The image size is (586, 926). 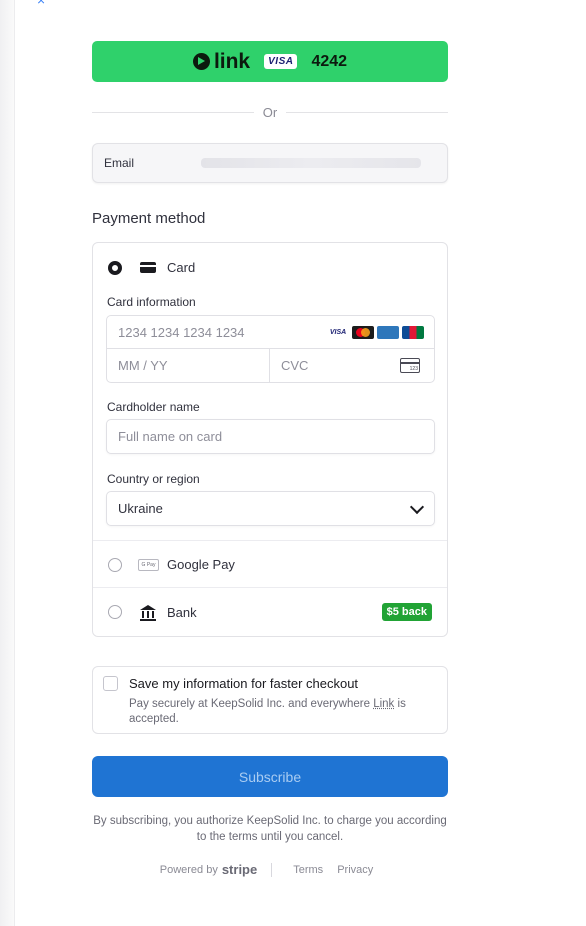 I want to click on mastercard-icon, so click(x=363, y=332).